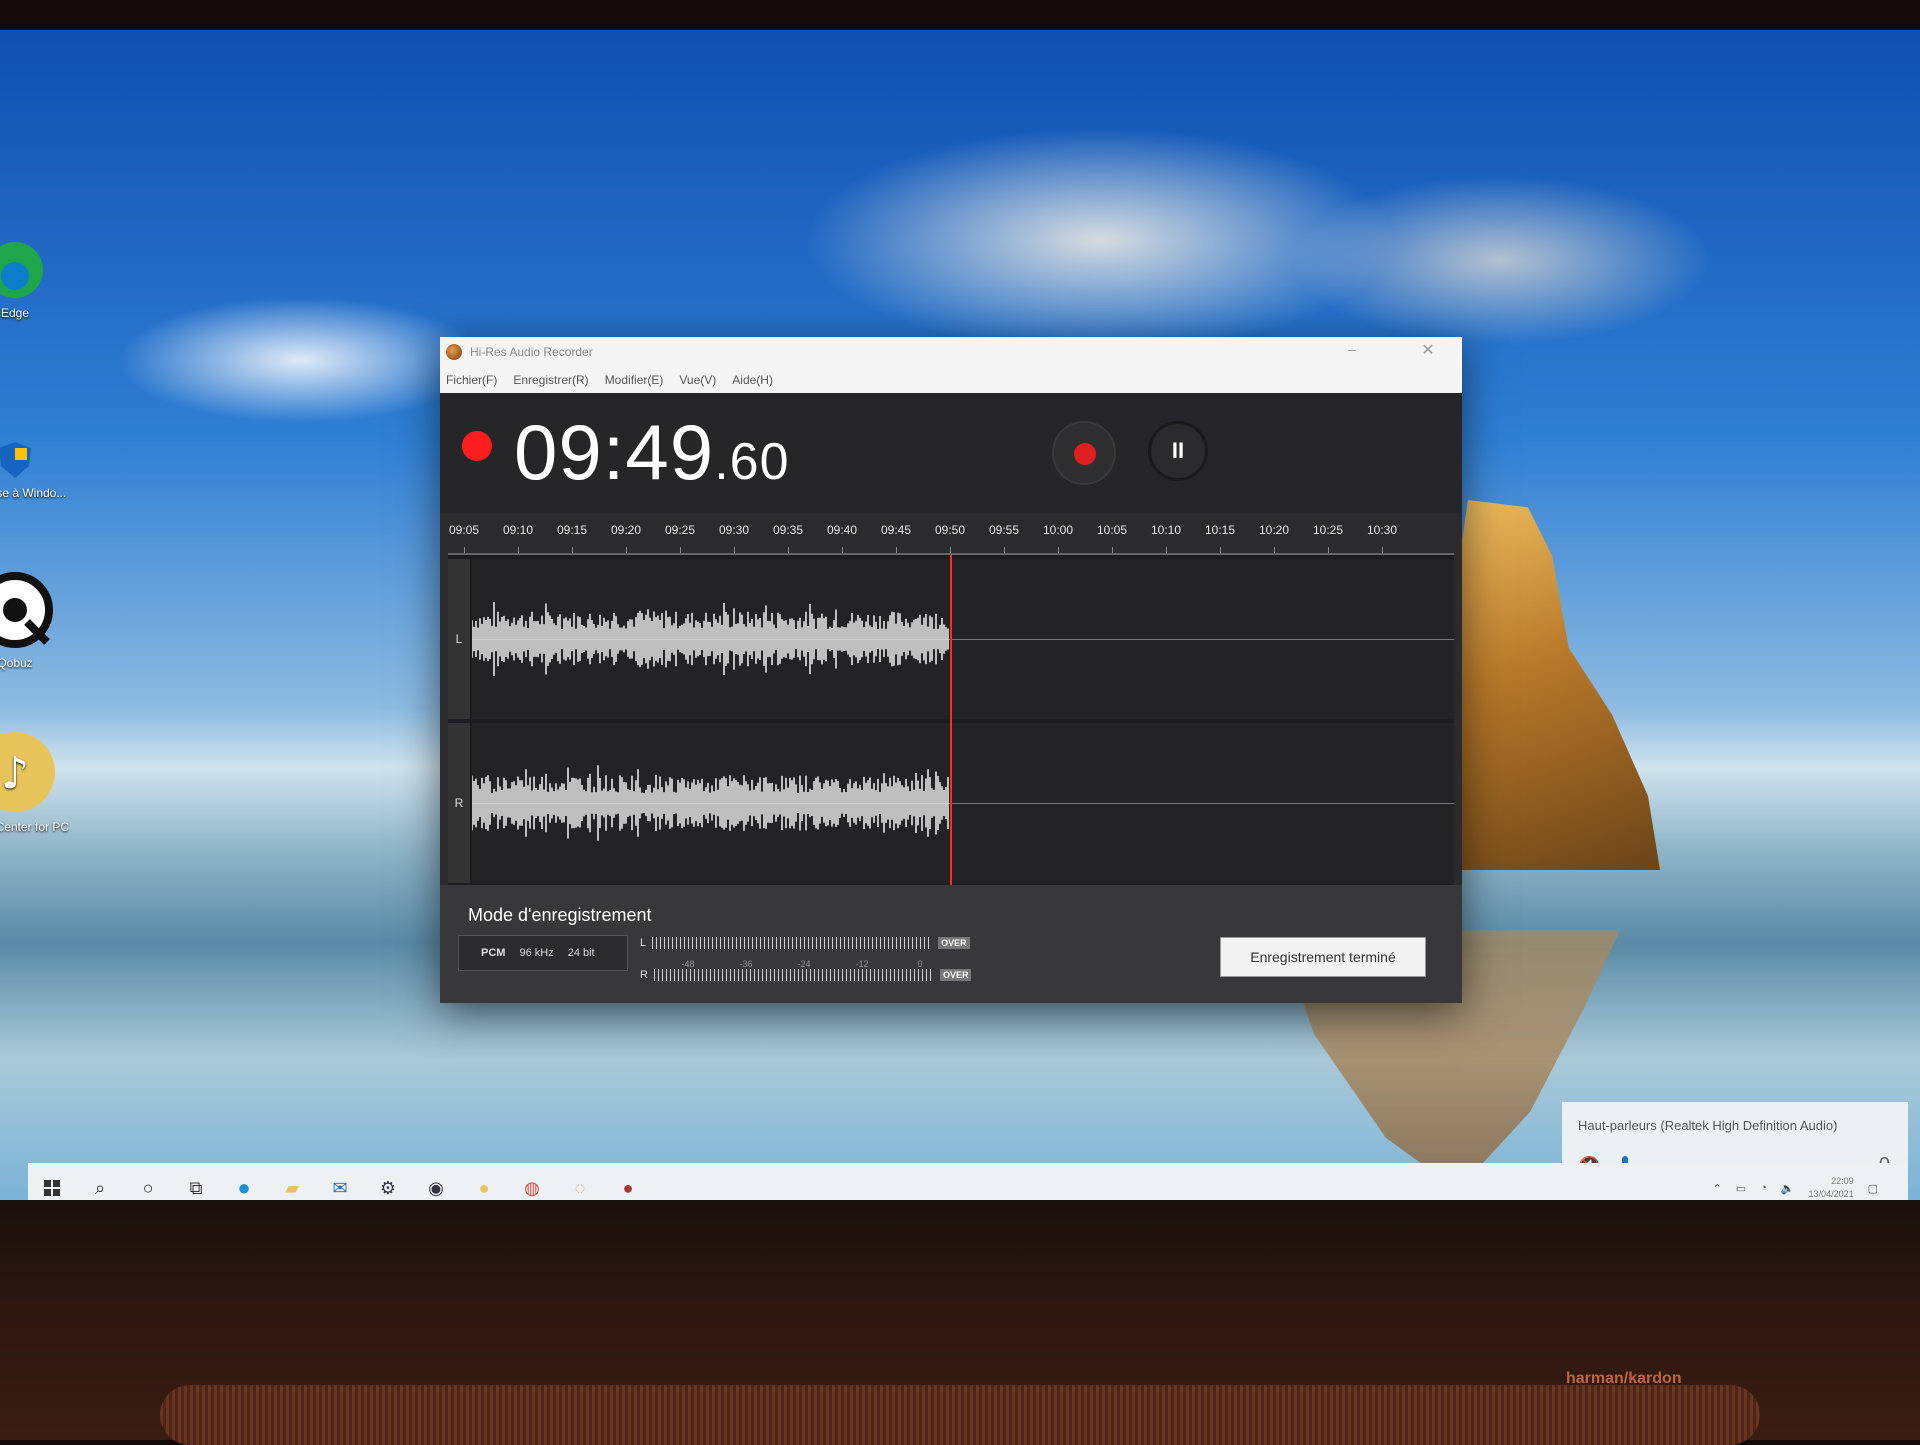 The height and width of the screenshot is (1445, 1920). What do you see at coordinates (244, 1182) in the screenshot?
I see `edge-icon: ●` at bounding box center [244, 1182].